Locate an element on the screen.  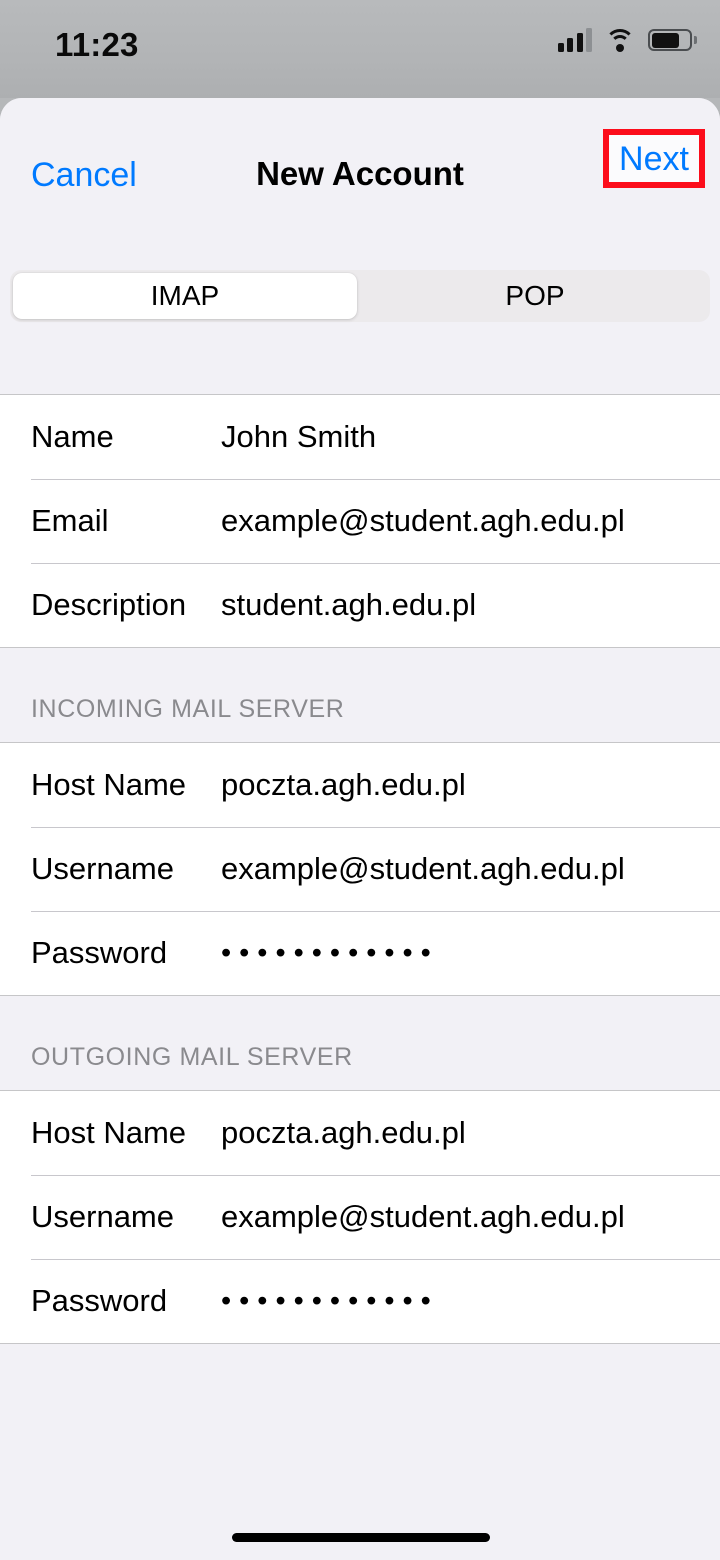
email-field: example@student.agh.edu.pl is located at coordinates (423, 521).